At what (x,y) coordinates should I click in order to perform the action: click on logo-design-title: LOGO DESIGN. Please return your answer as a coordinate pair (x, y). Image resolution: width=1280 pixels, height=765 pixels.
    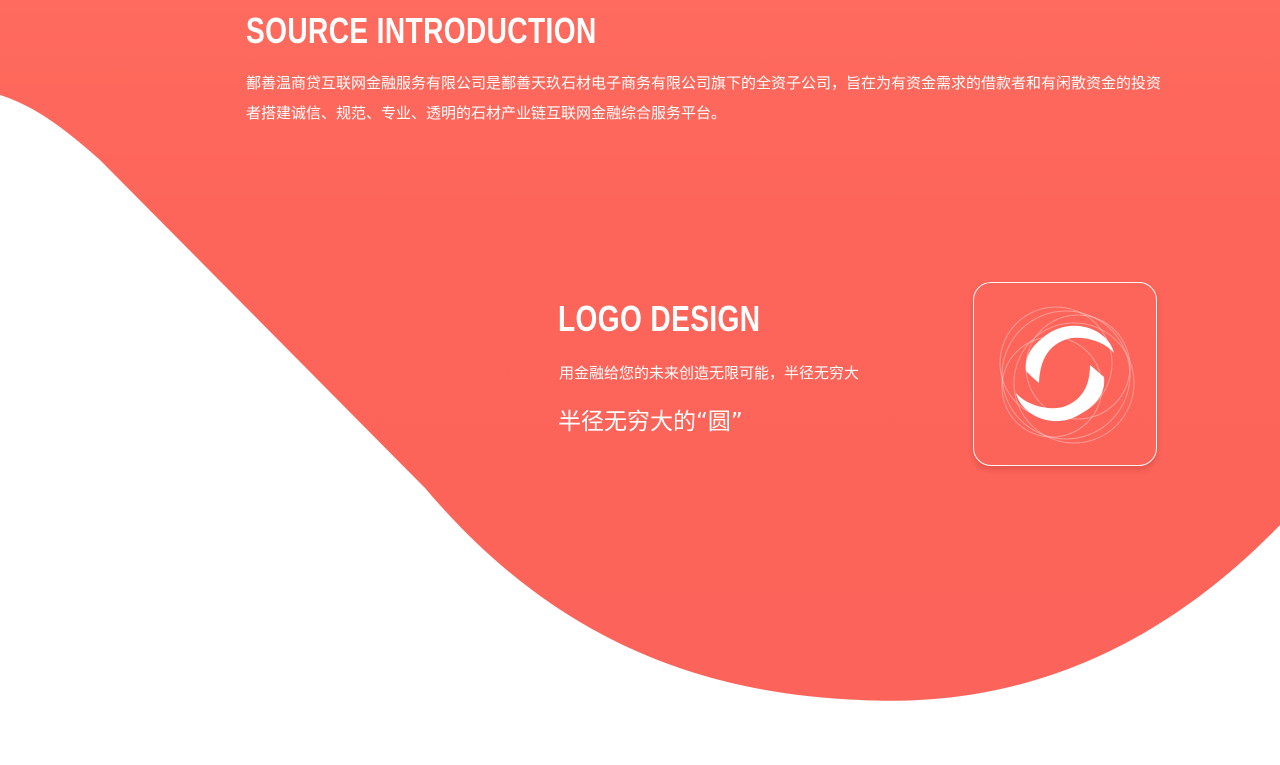
    Looking at the image, I should click on (659, 318).